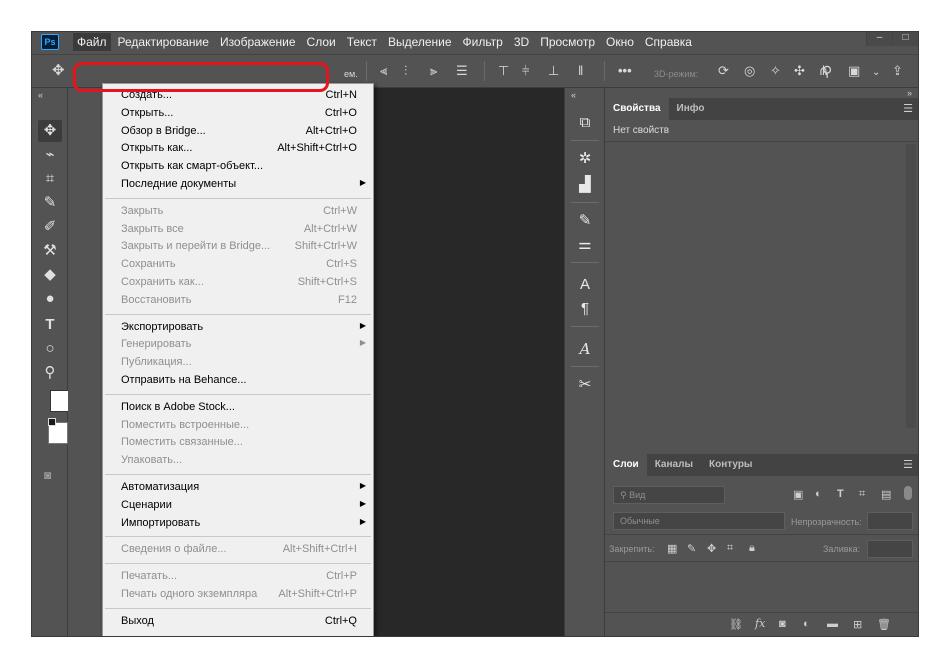  I want to click on file-menu-item: Печать одного экземпляра Alt+Shift+Ctrl+P, so click(238, 595).